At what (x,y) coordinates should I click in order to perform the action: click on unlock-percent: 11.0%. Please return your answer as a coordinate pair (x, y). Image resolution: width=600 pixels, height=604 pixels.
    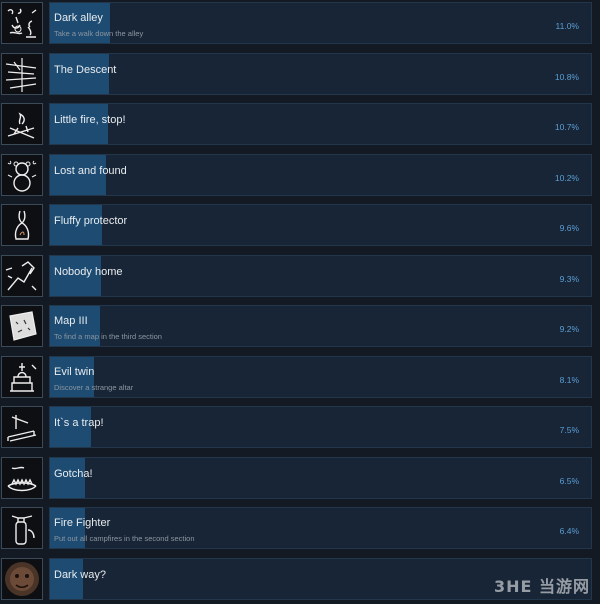
    Looking at the image, I should click on (567, 26).